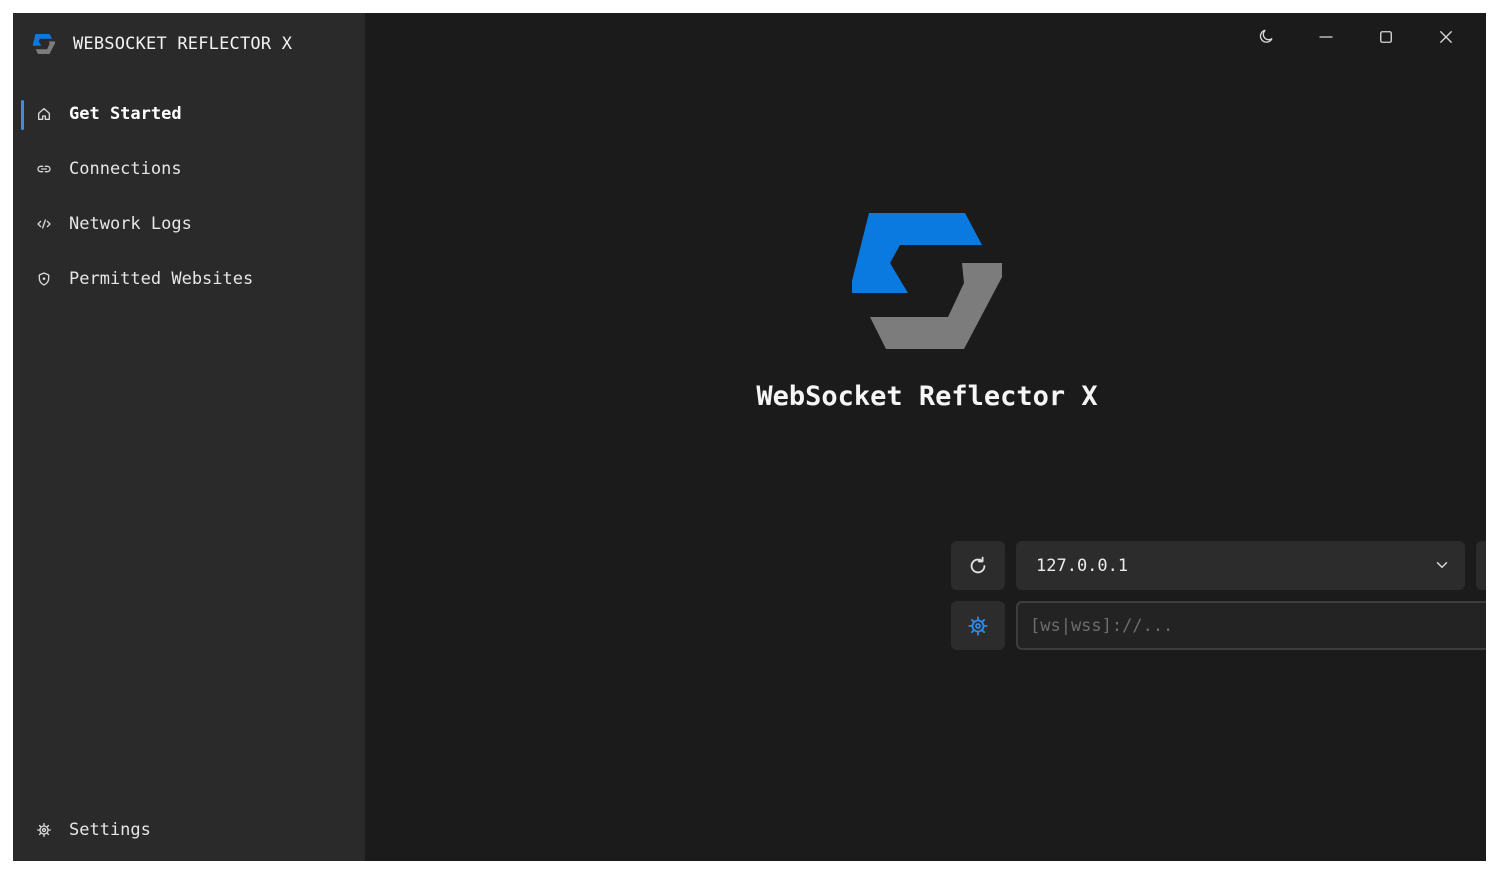 Image resolution: width=1500 pixels, height=875 pixels. I want to click on sidebar-item-connections: Connections, so click(189, 168).